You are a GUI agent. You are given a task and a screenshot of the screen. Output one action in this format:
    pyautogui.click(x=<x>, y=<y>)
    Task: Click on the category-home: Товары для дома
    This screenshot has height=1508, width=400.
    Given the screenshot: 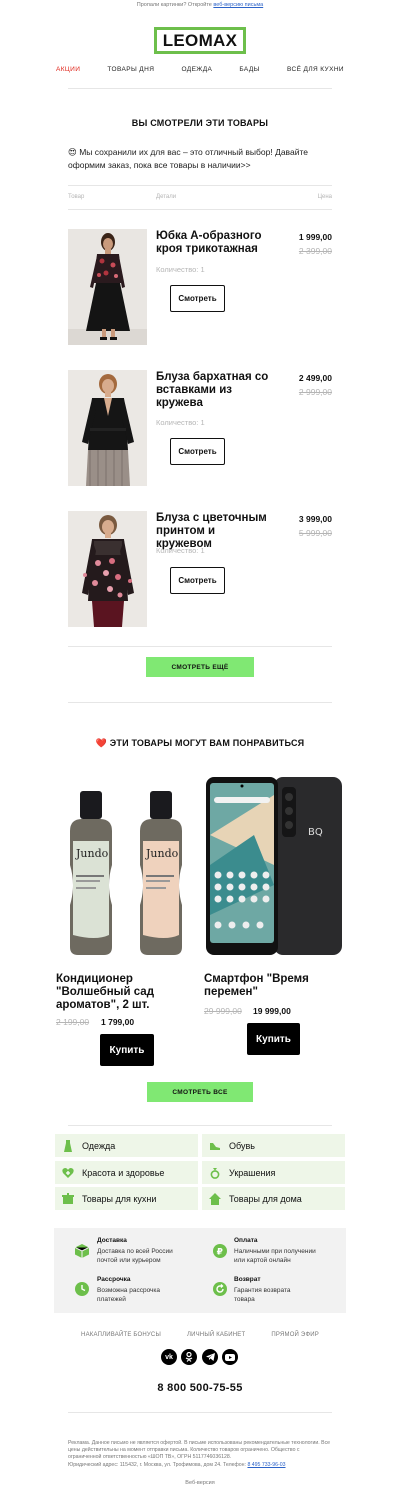 What is the action you would take?
    pyautogui.click(x=273, y=1198)
    